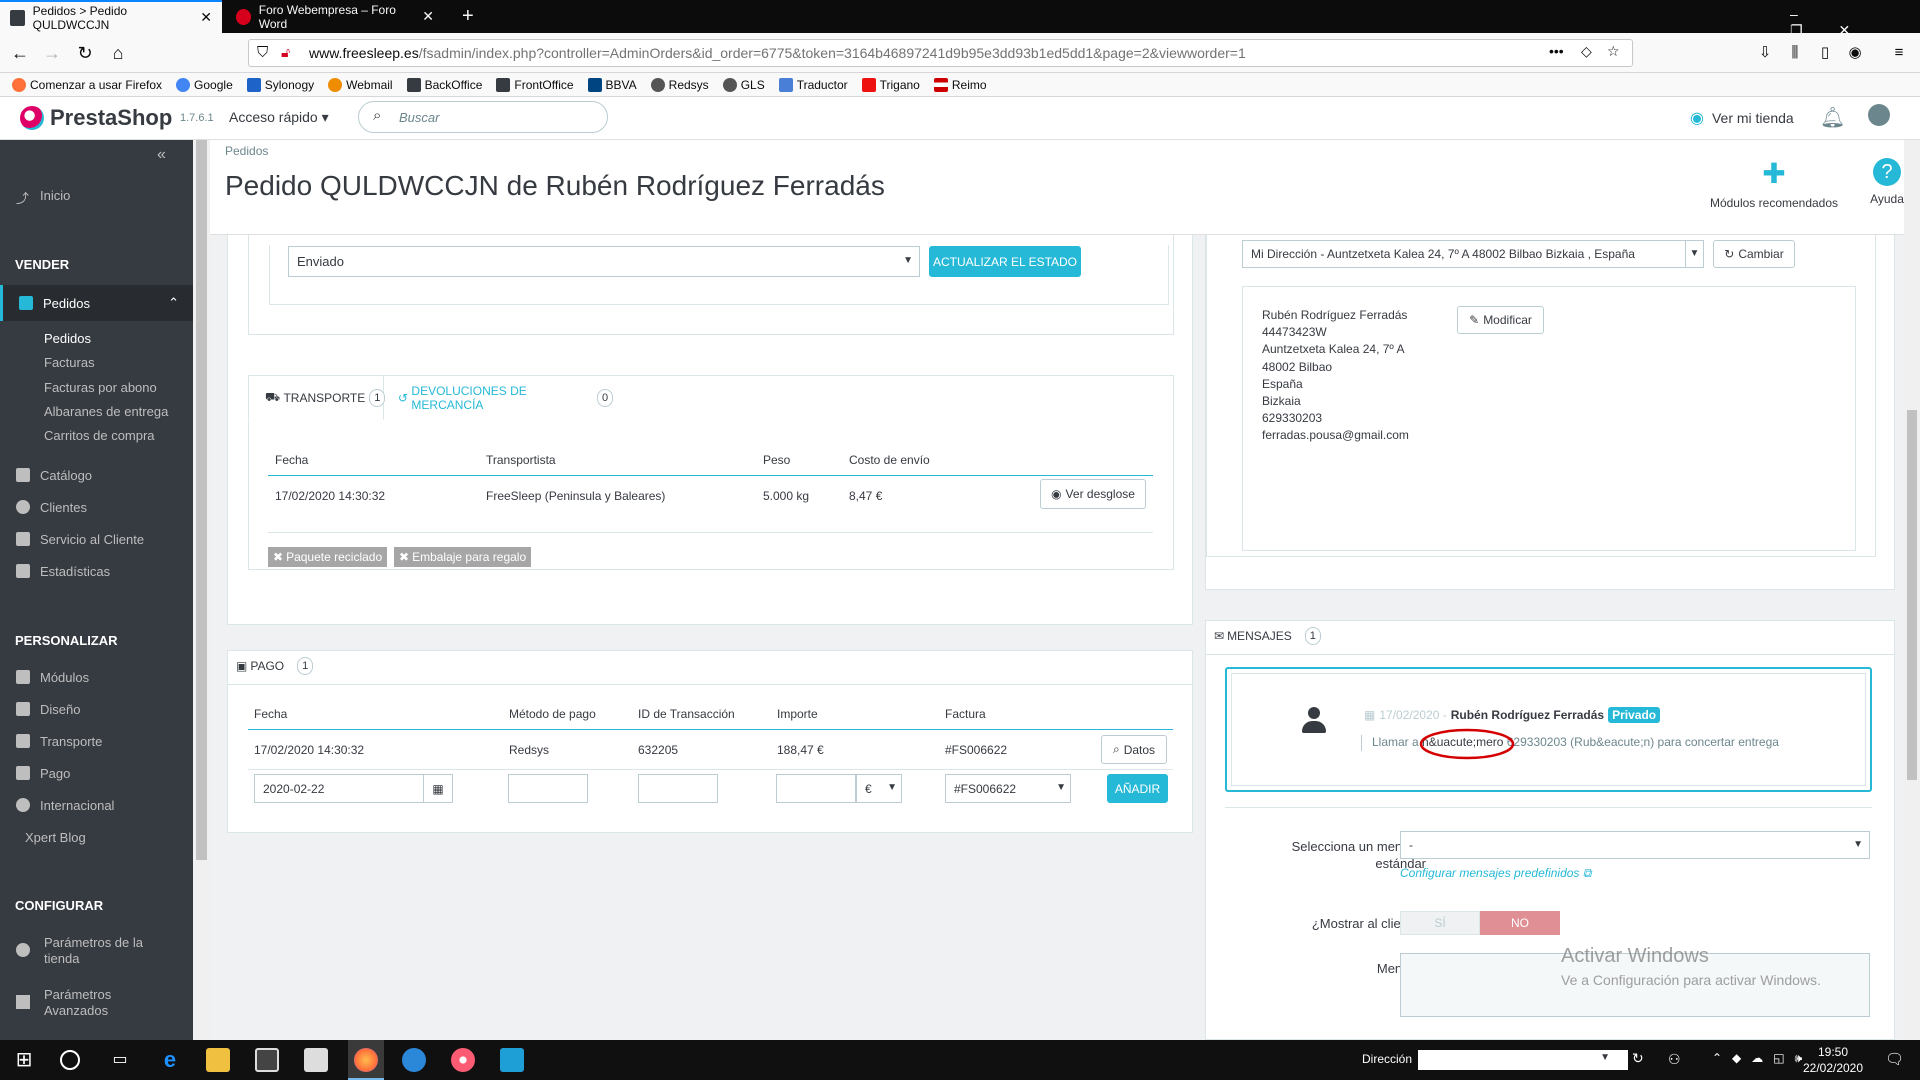 The image size is (1920, 1080). I want to click on back-icon: ←, so click(20, 53).